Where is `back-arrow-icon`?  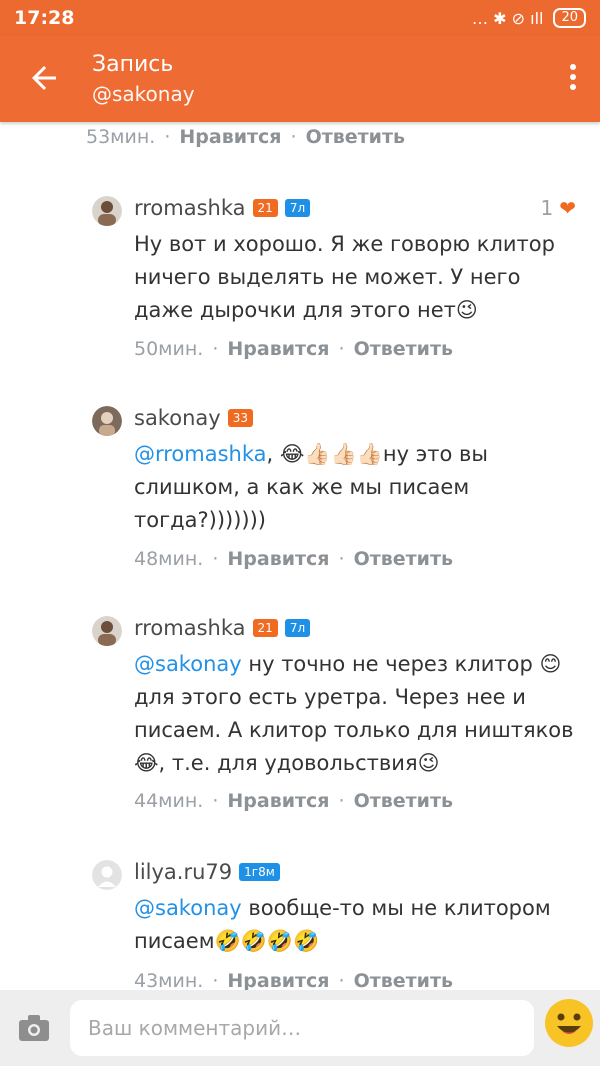 back-arrow-icon is located at coordinates (44, 78).